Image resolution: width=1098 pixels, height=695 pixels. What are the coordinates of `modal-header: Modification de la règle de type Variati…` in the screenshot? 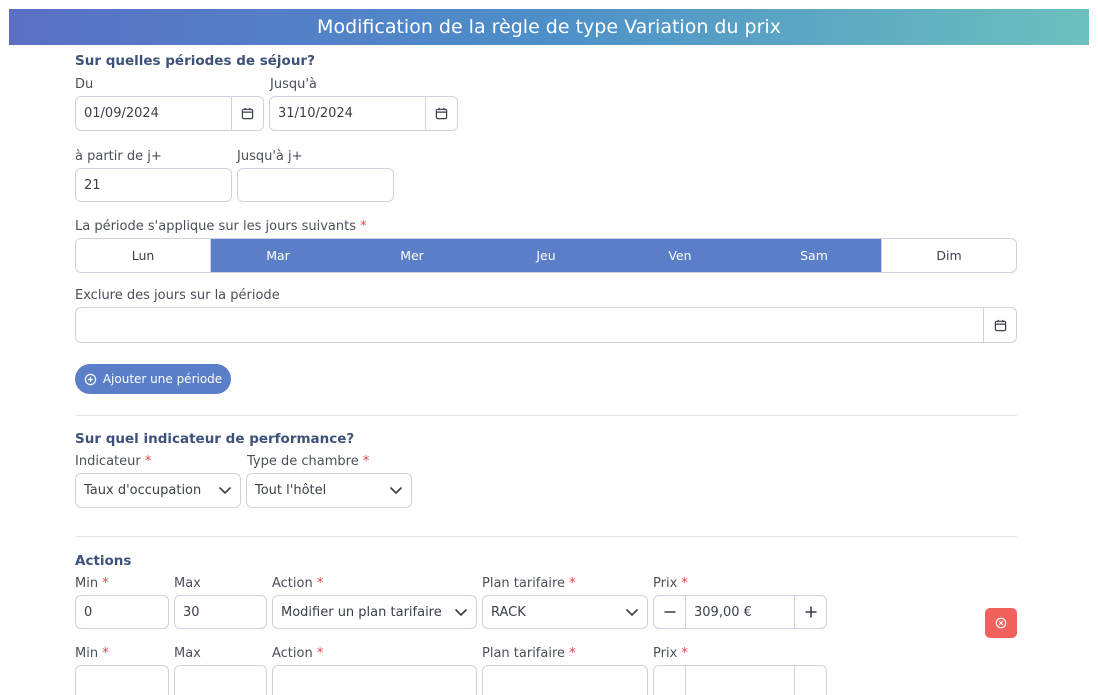 It's located at (549, 27).